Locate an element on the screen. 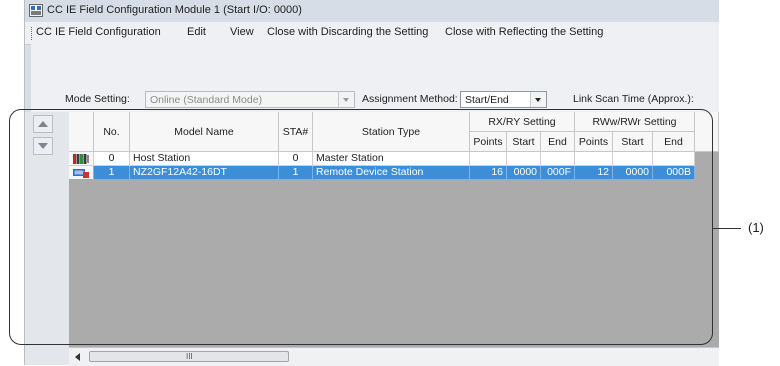 The image size is (780, 366). menu-edit: Edit is located at coordinates (196, 32).